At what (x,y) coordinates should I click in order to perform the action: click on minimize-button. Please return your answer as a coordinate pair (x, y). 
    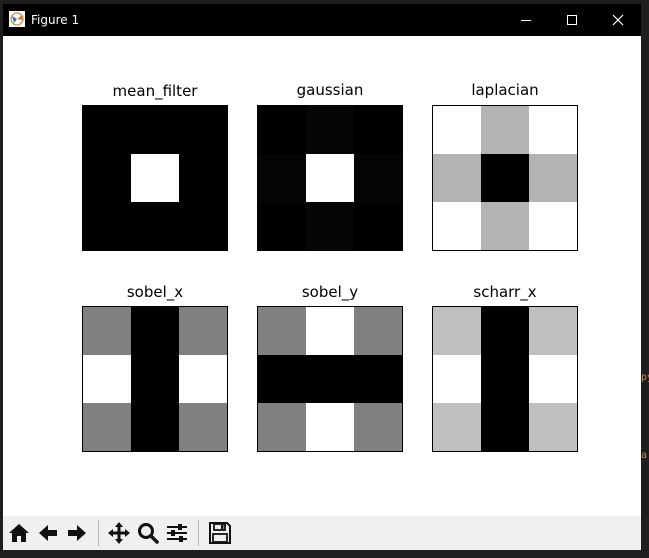
    Looking at the image, I should click on (526, 20).